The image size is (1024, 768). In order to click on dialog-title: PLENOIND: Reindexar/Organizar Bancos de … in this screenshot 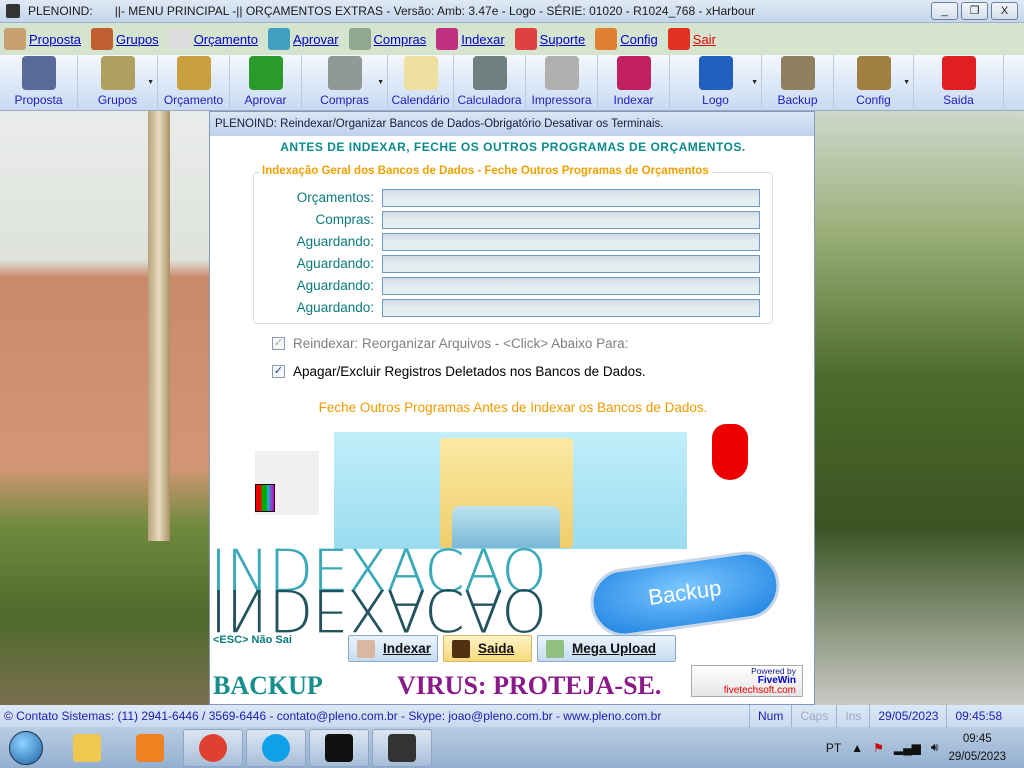, I will do `click(512, 124)`.